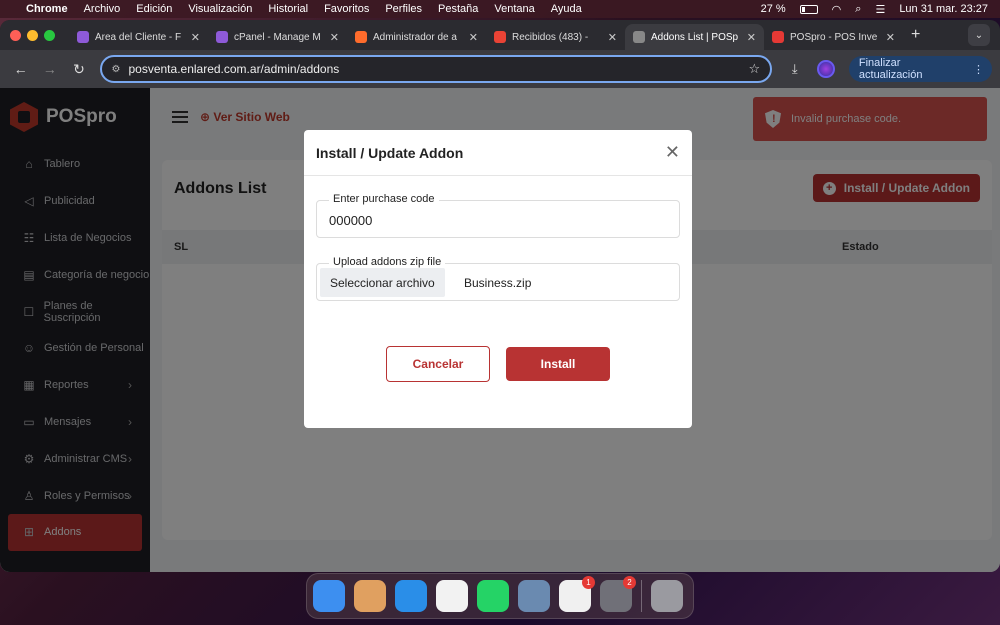  What do you see at coordinates (629, 582) in the screenshot?
I see `notification-badge: 2` at bounding box center [629, 582].